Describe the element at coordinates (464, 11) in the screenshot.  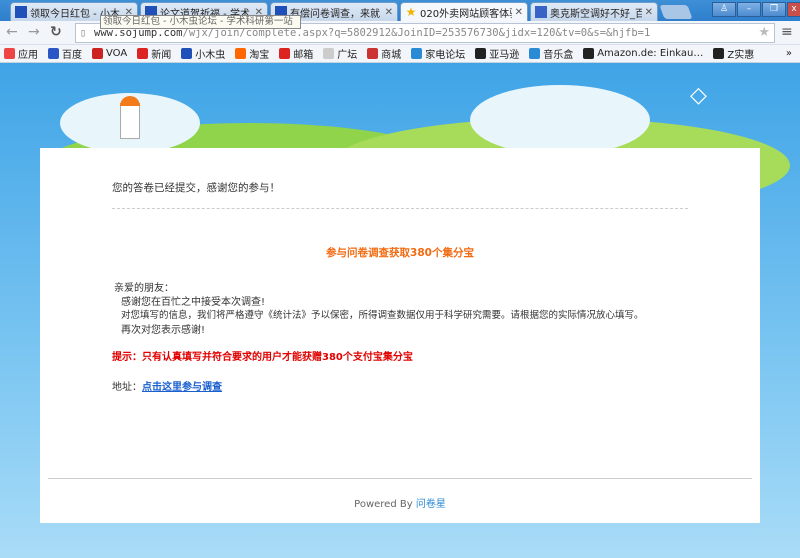
I see `tab-4-active: ★ 020外卖网站顾客体验 ✕` at that location.